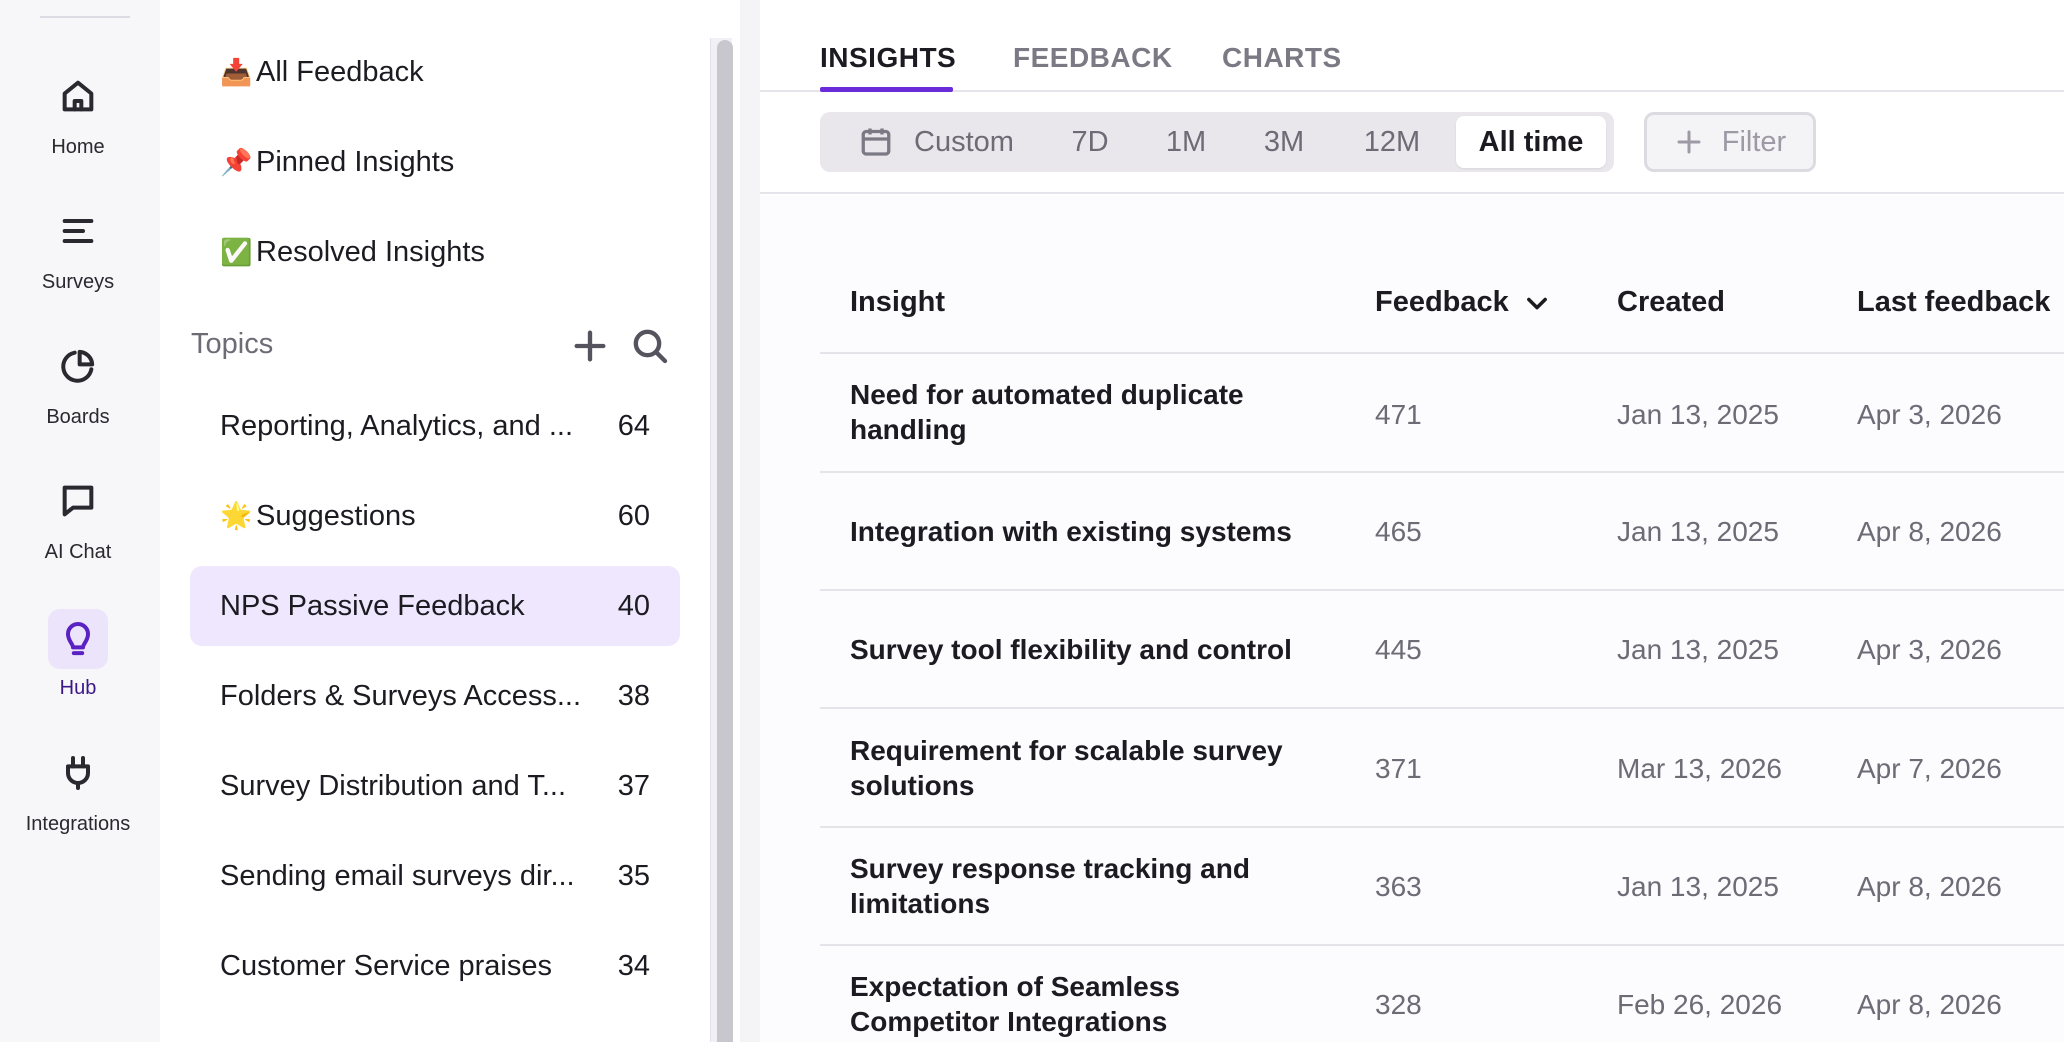 The width and height of the screenshot is (2064, 1042). What do you see at coordinates (435, 696) in the screenshot?
I see `topic-row: Folders & Surveys Access... 38` at bounding box center [435, 696].